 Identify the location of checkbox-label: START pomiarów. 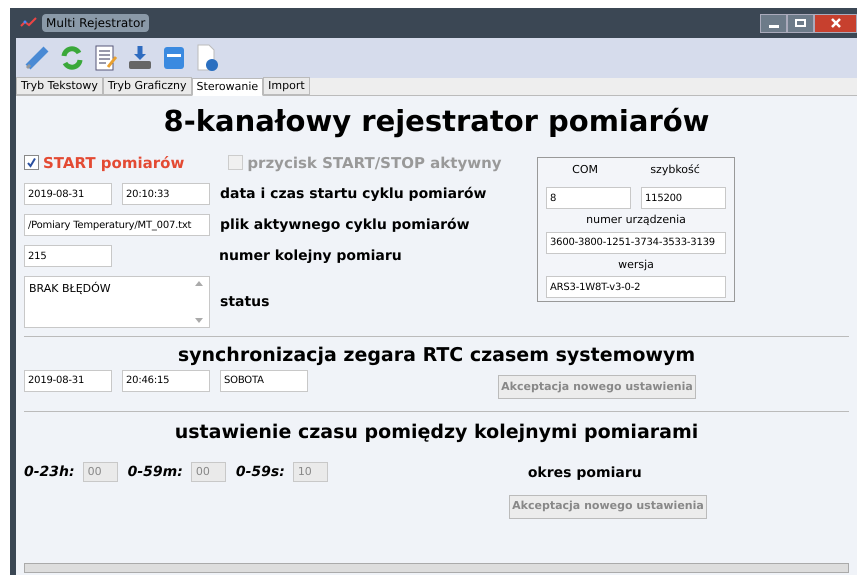
(113, 163).